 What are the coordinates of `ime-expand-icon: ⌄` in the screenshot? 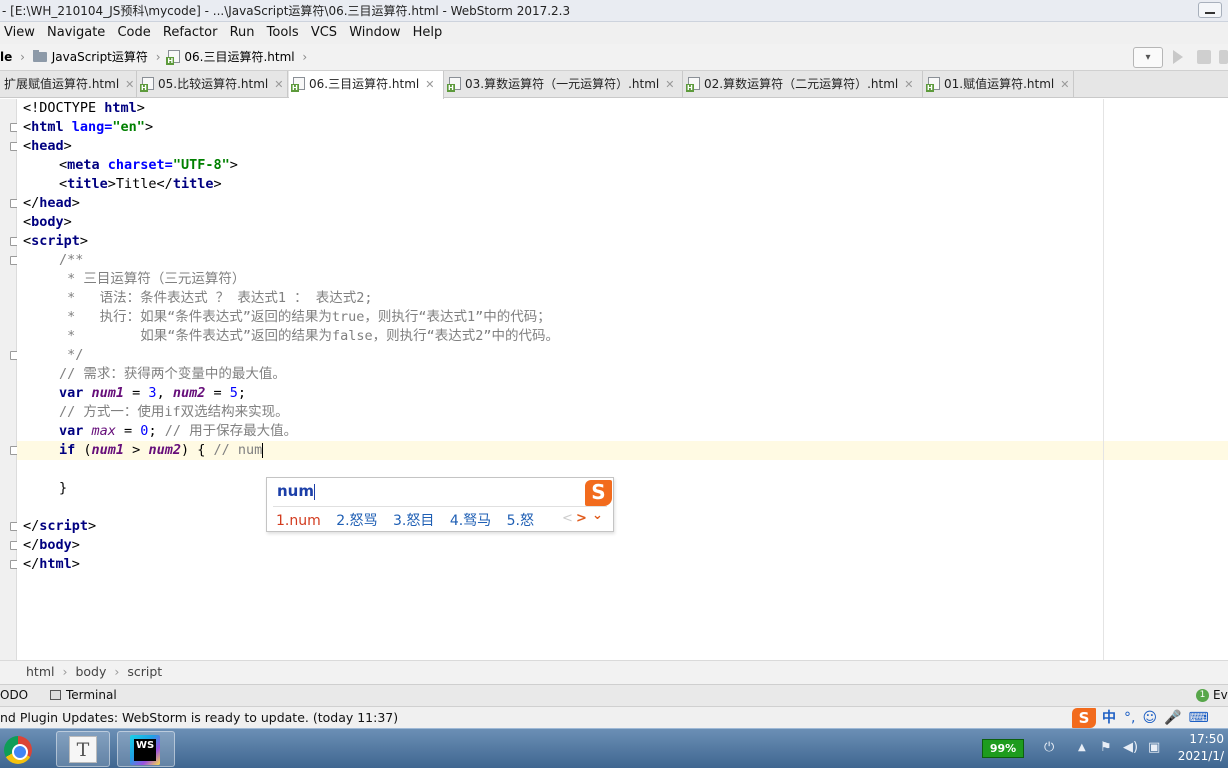 It's located at (597, 515).